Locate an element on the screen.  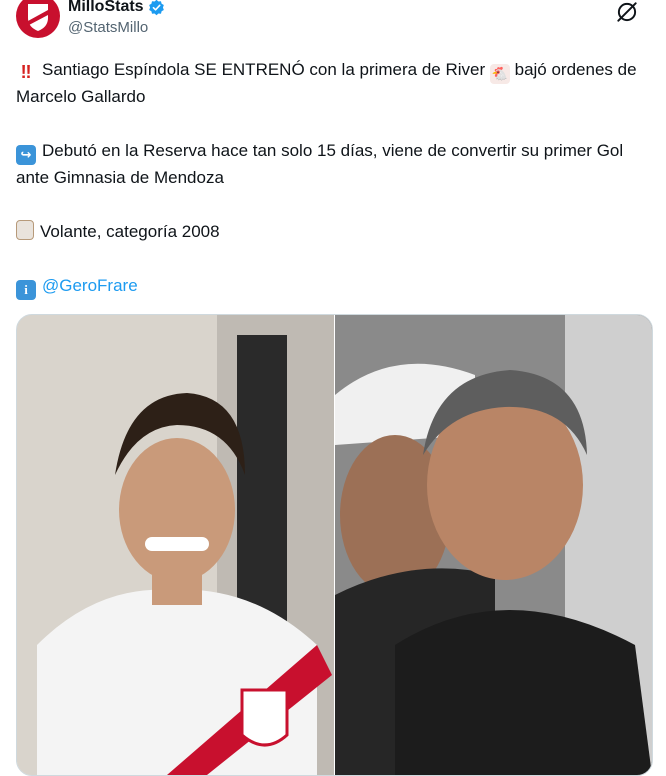
tweet-header: MilloStats @StatsMillo is located at coordinates (336, 23).